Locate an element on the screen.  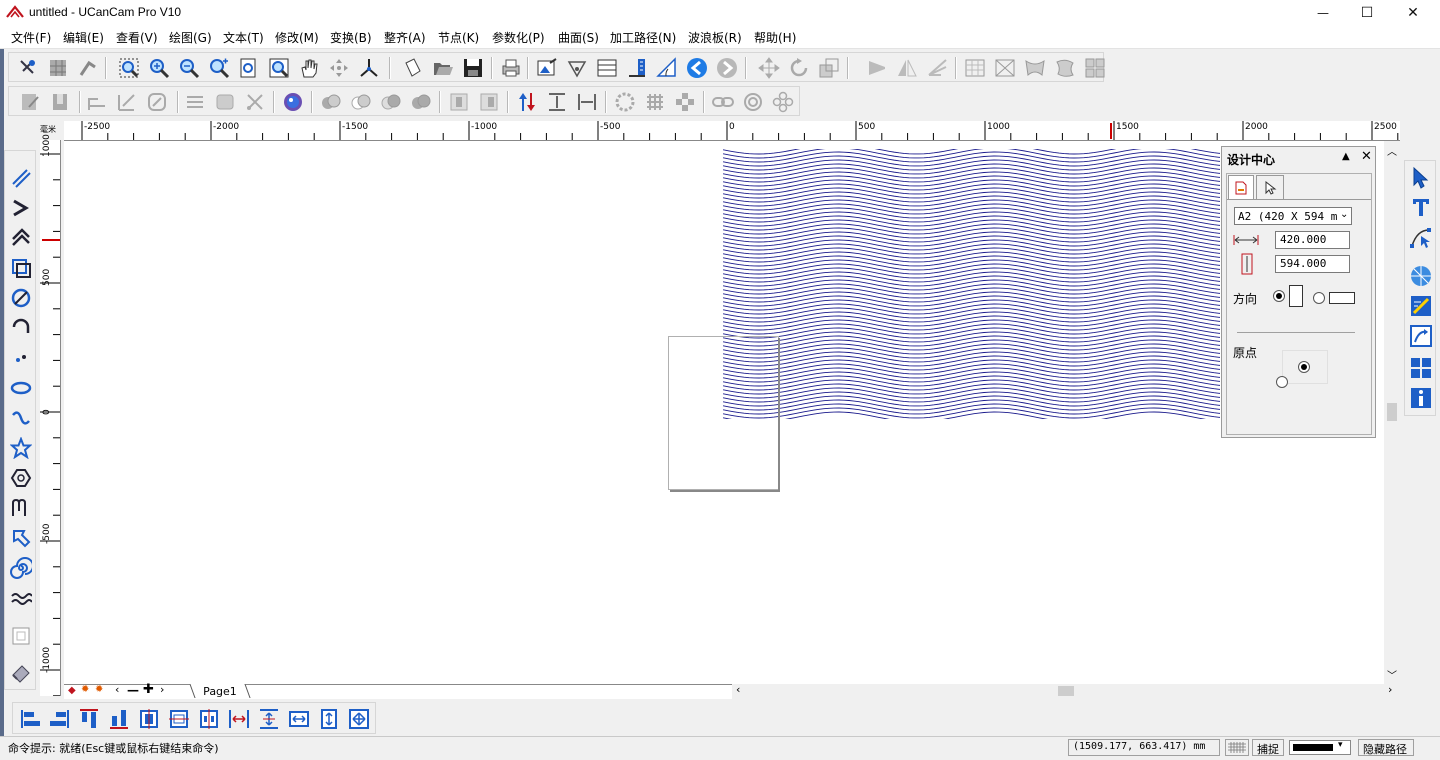
menu-draw: 绘图(G) is located at coordinates (190, 37).